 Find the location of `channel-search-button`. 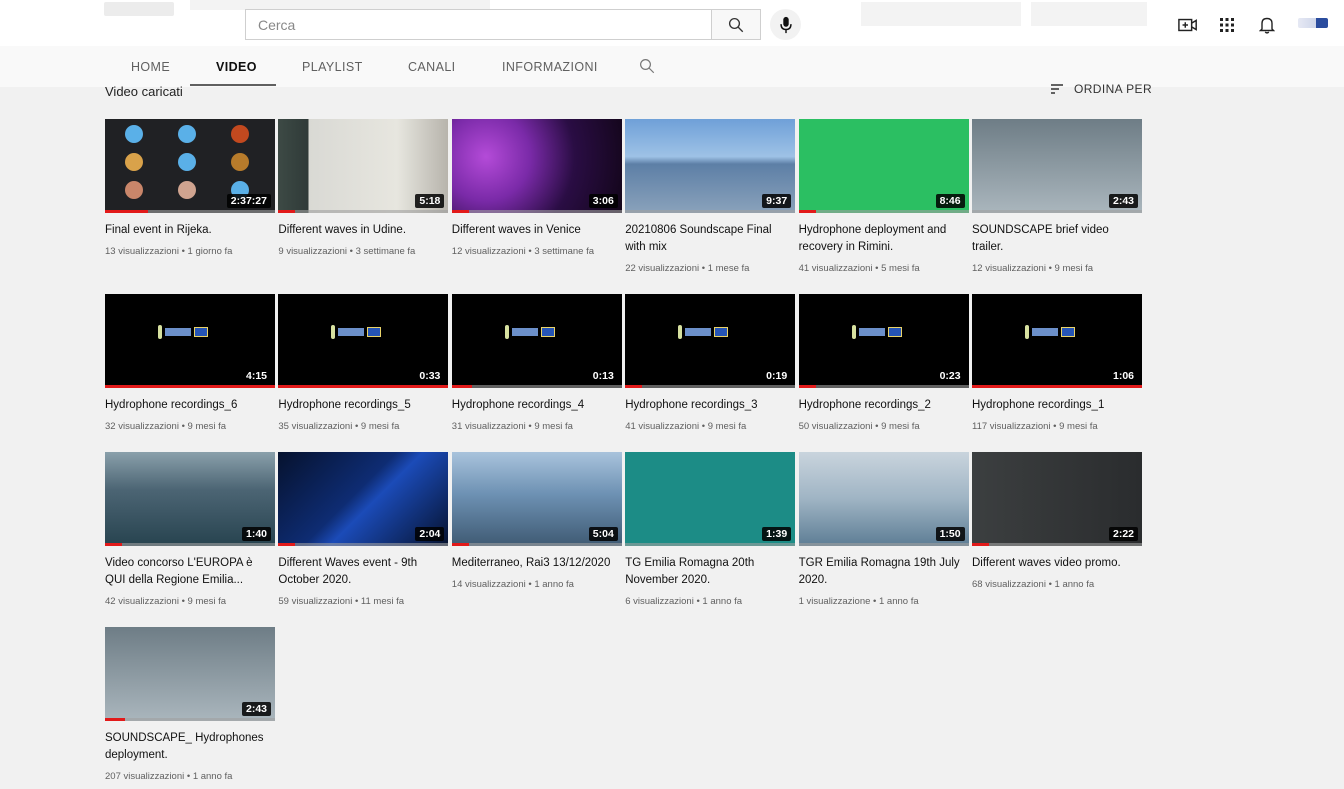

channel-search-button is located at coordinates (647, 68).